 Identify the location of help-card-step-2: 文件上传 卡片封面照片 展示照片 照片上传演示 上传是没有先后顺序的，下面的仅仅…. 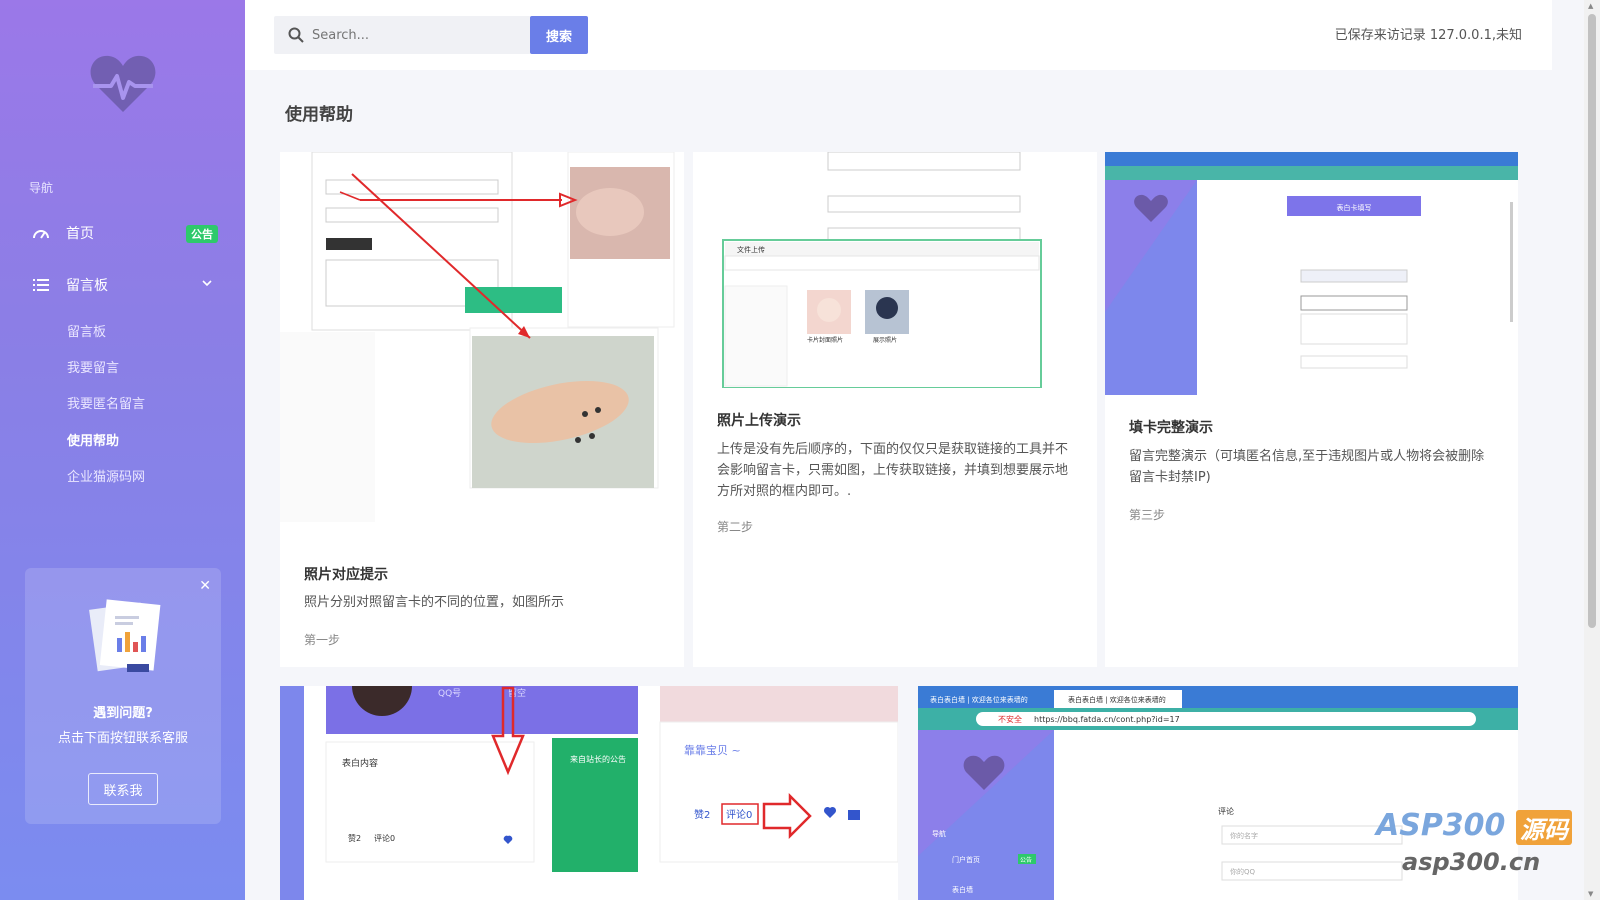
(895, 409).